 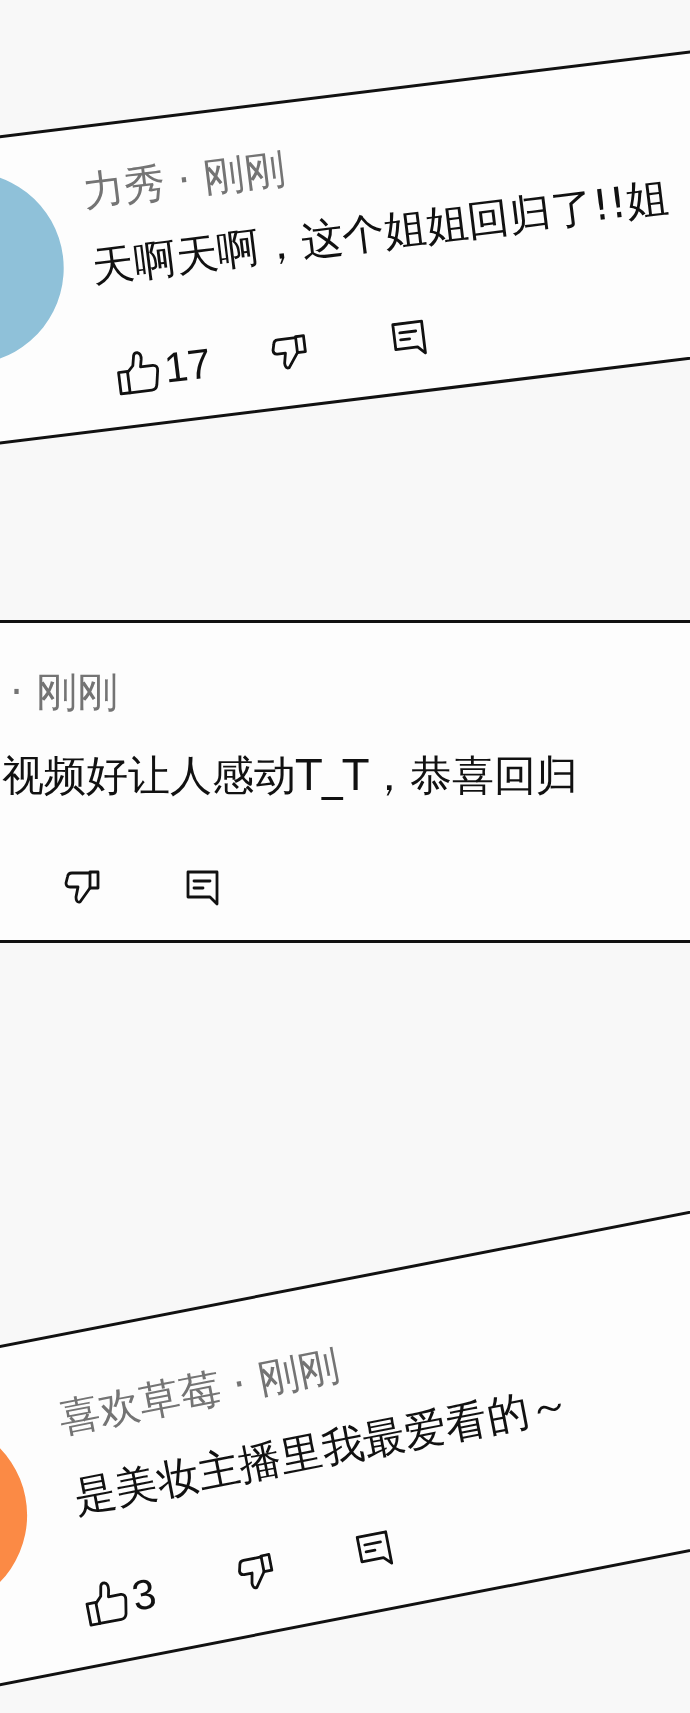 I want to click on comment-text: 视频好让人感动T_T，恭喜回归, so click(x=290, y=776).